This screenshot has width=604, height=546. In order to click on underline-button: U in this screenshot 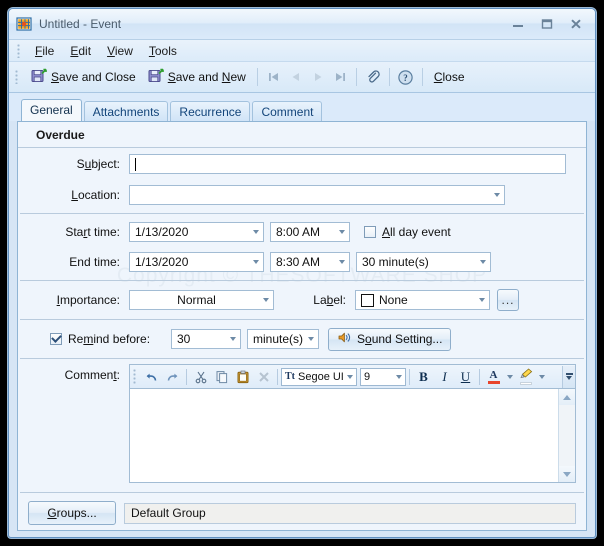, I will do `click(465, 377)`.